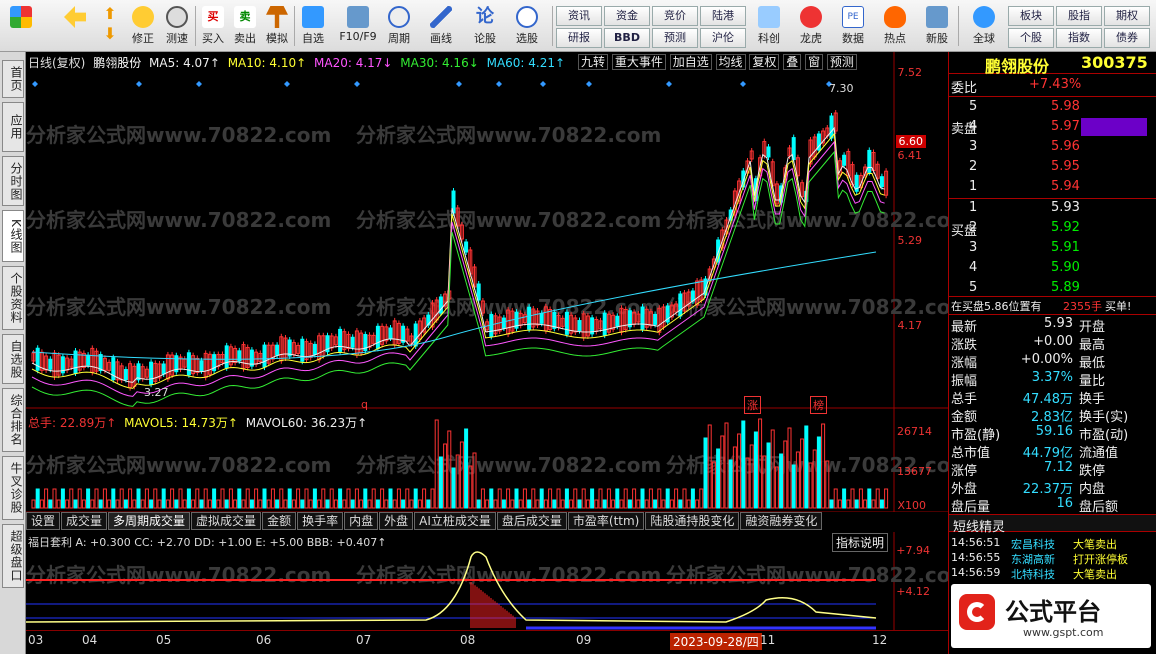 The height and width of the screenshot is (654, 1156). Describe the element at coordinates (723, 38) in the screenshot. I see `link-london: 沪伦` at that location.